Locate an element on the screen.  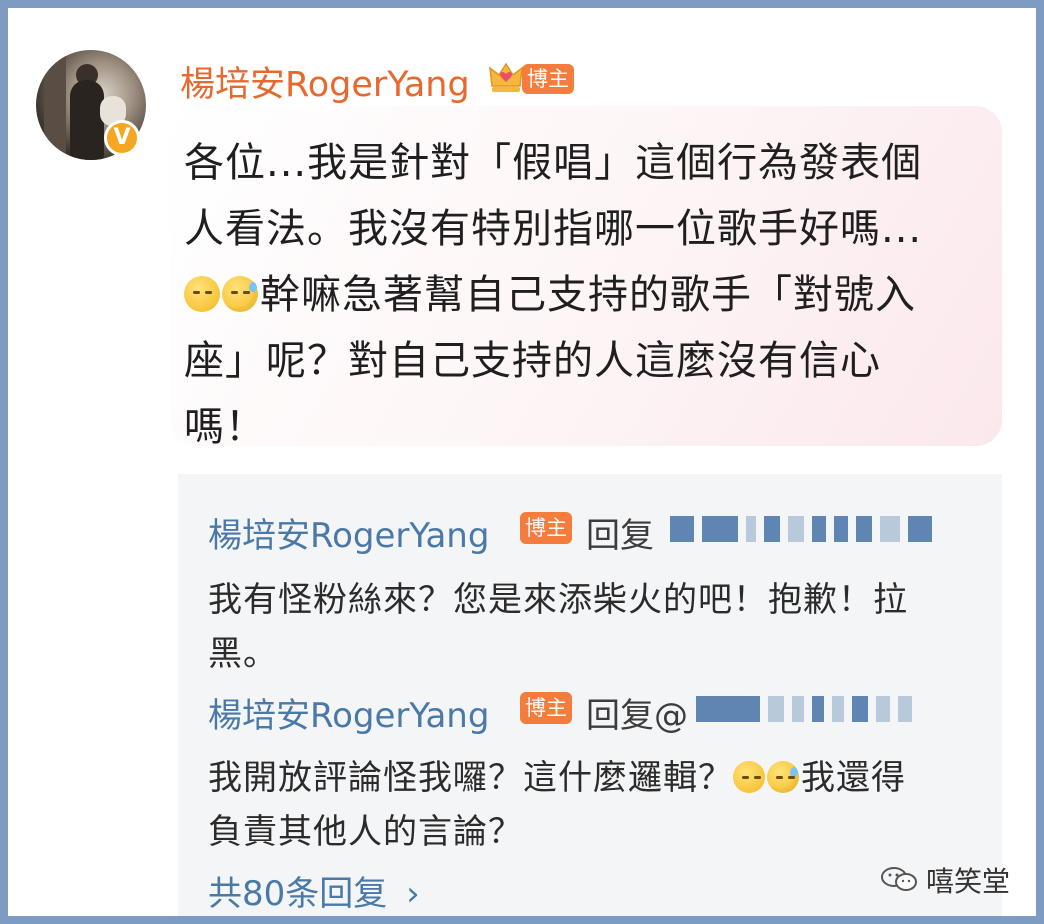
avatar-person is located at coordinates (87, 120).